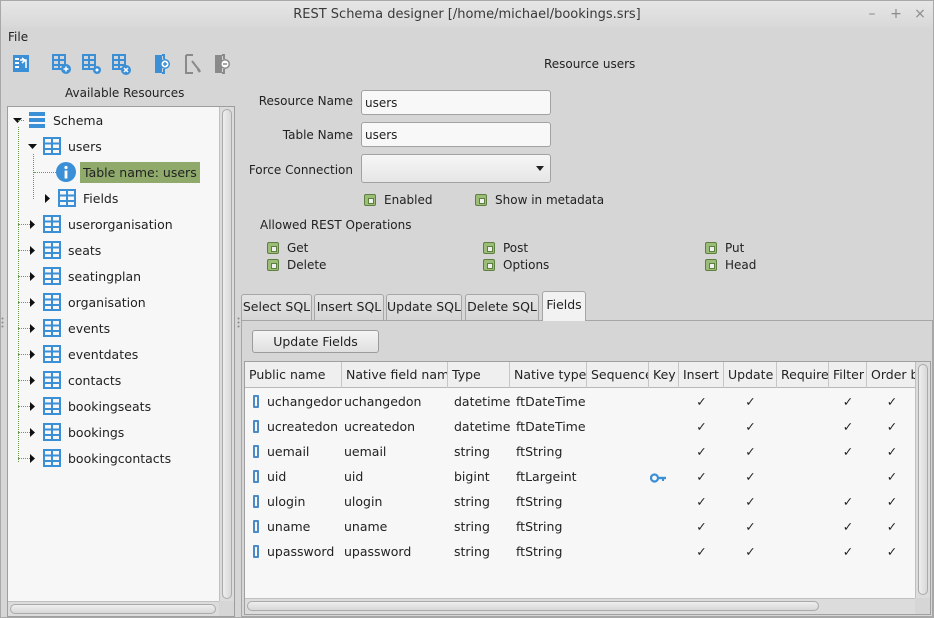 This screenshot has width=934, height=618. What do you see at coordinates (315, 341) in the screenshot?
I see `update-fields-button: Update Fields` at bounding box center [315, 341].